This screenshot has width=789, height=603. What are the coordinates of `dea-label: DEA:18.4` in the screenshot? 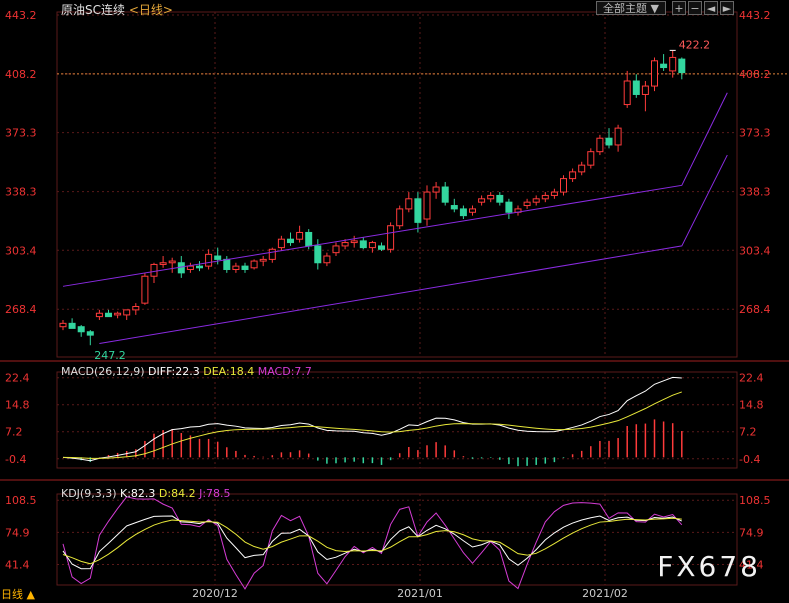 It's located at (229, 371).